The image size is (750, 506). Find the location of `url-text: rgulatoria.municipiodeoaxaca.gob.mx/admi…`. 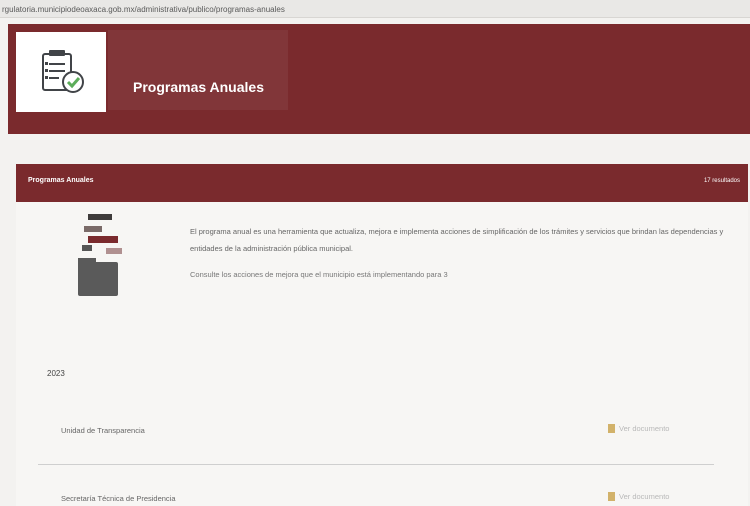

url-text: rgulatoria.municipiodeoaxaca.gob.mx/admi… is located at coordinates (143, 9).